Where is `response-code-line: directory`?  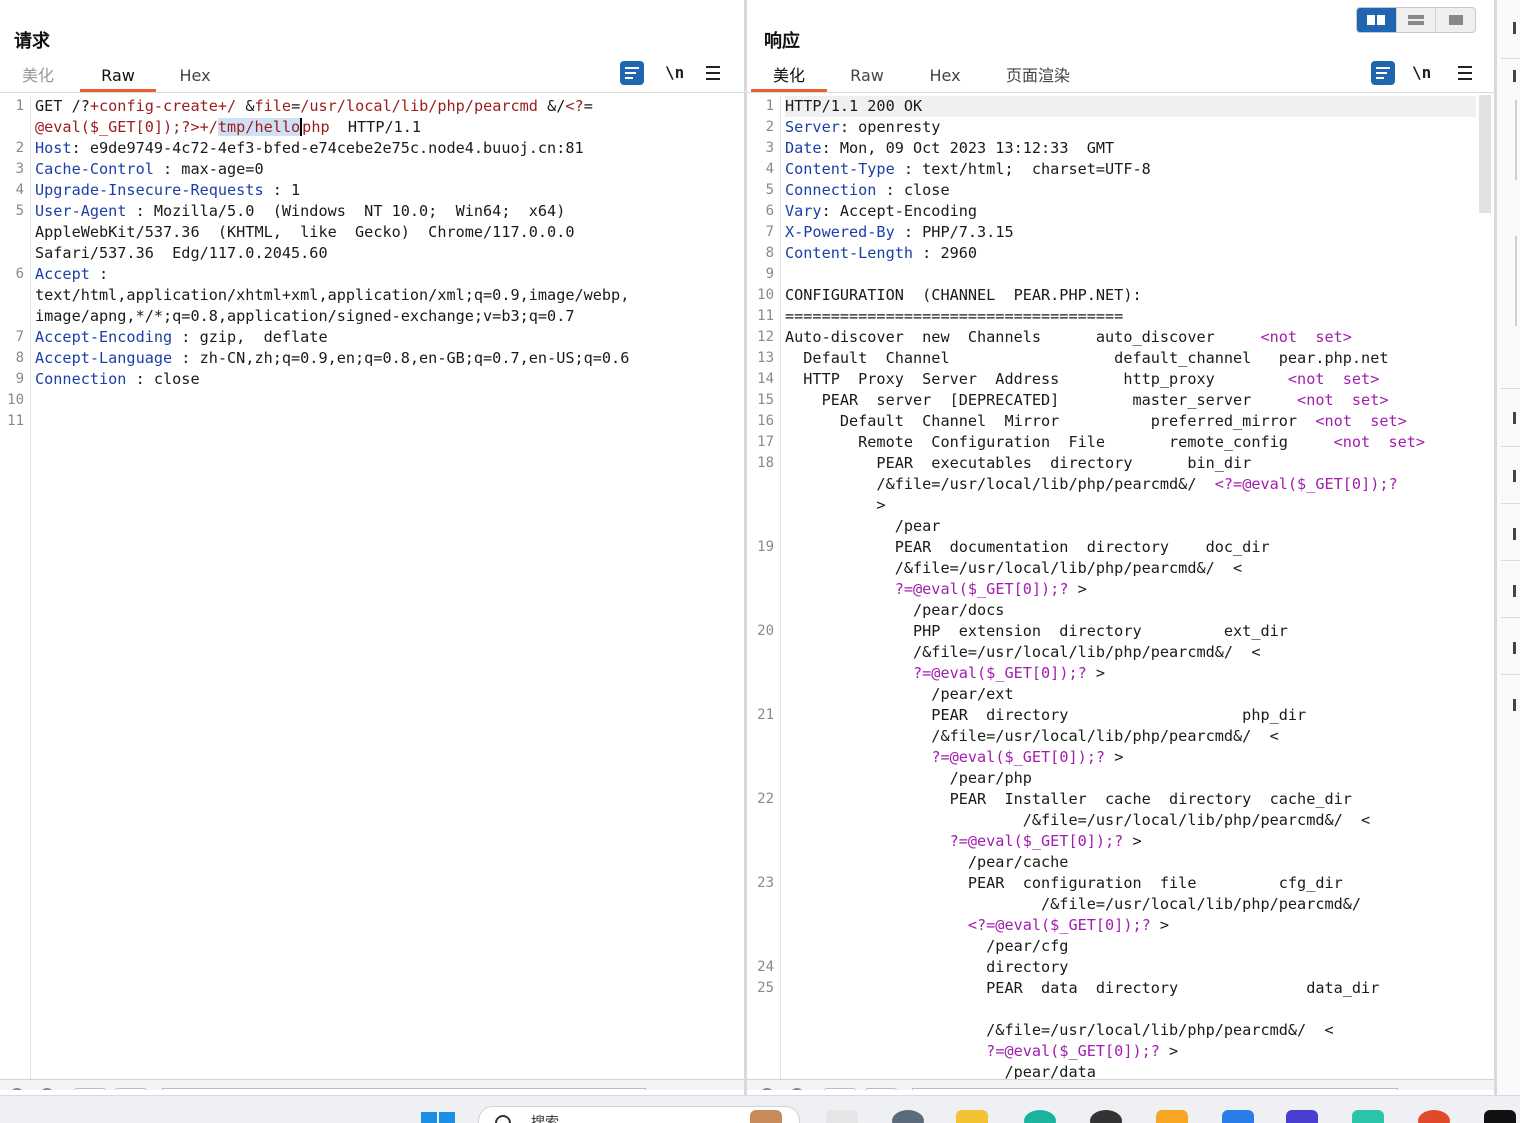
response-code-line: directory is located at coordinates (926, 967).